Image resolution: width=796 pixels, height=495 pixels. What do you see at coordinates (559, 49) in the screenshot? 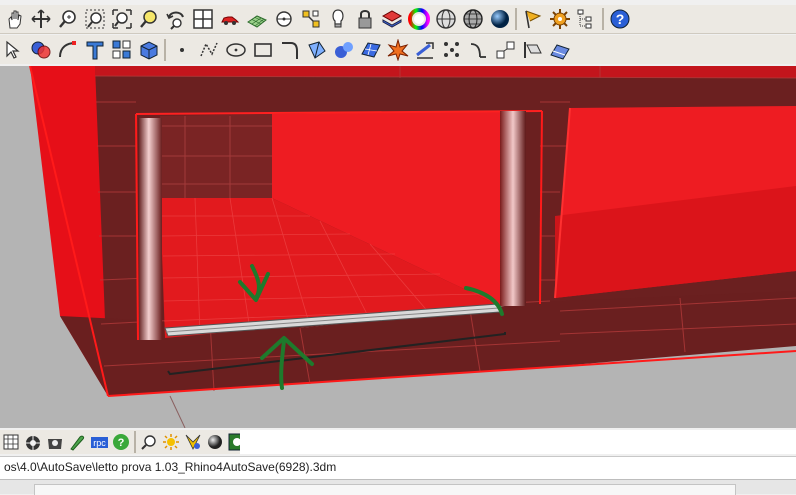
I see `measure-button` at bounding box center [559, 49].